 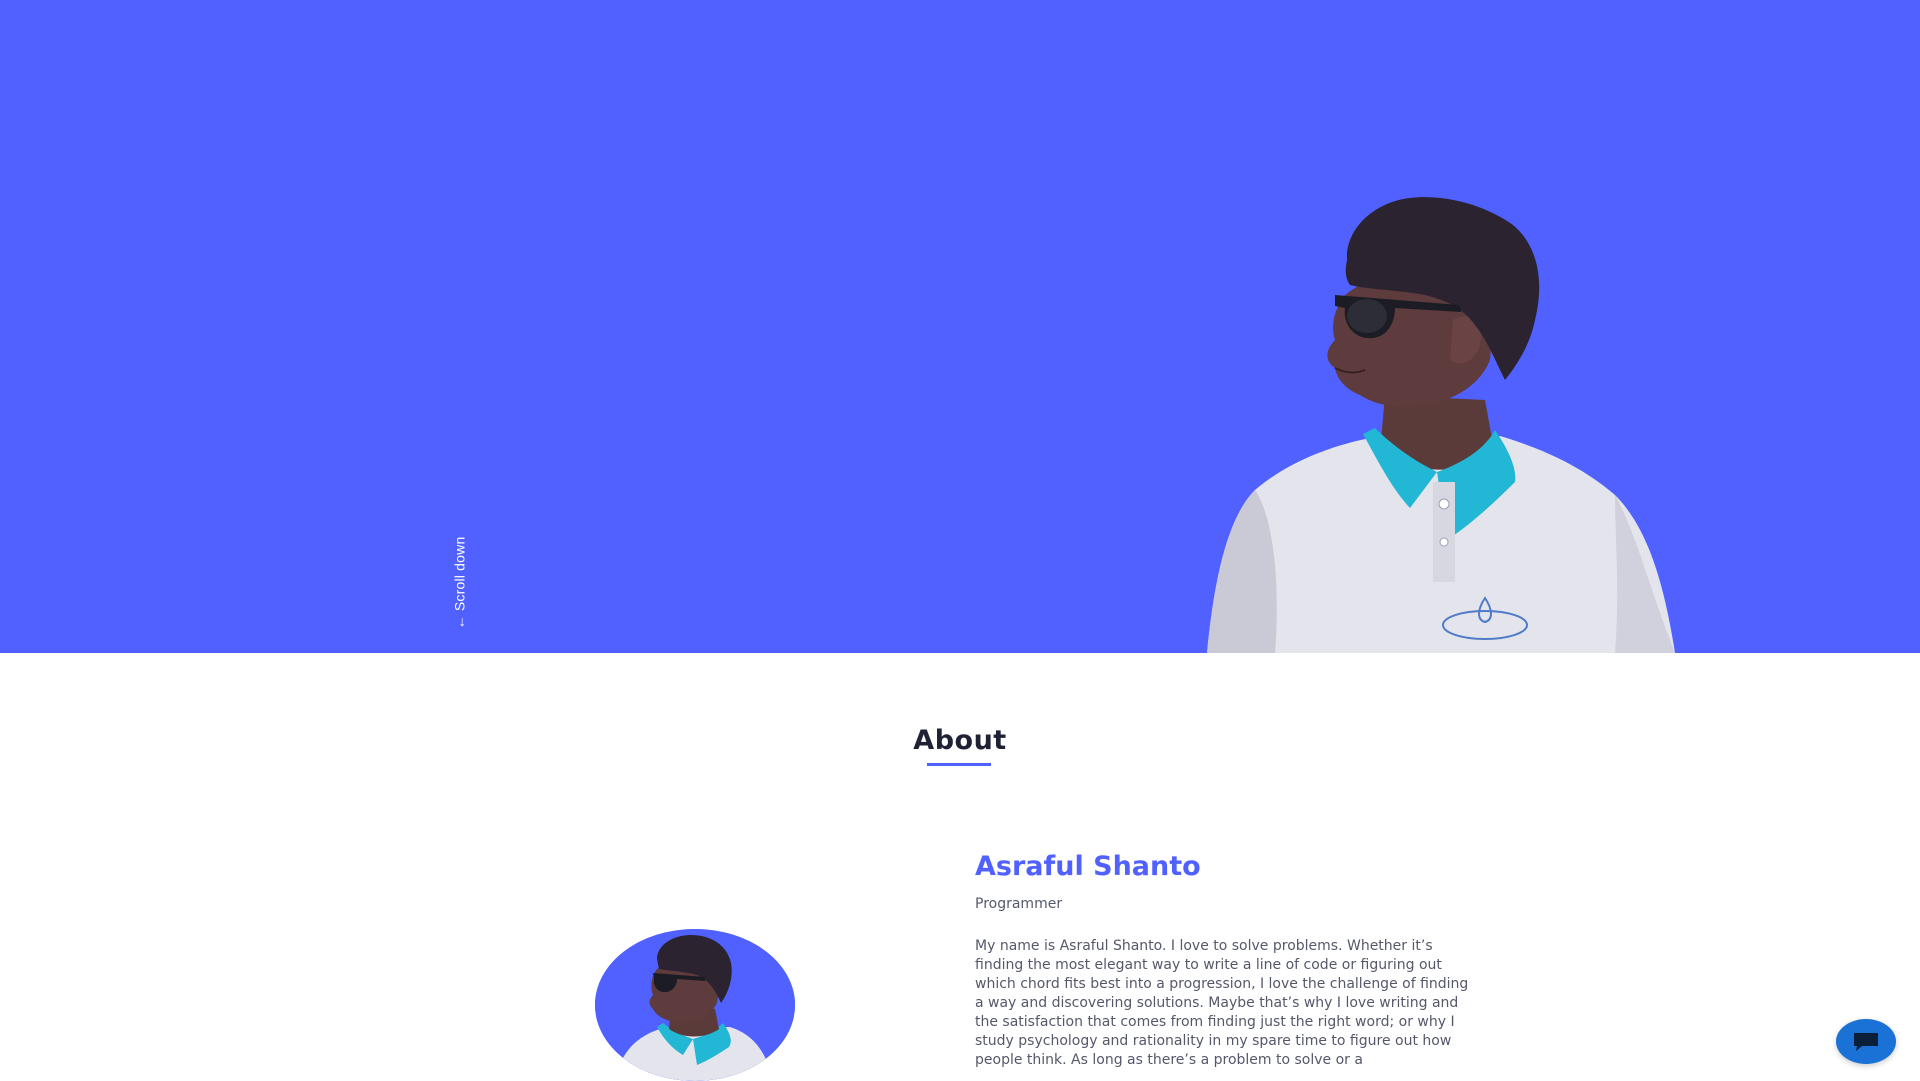 I want to click on scroll-down-link: ← Scroll down, so click(x=459, y=582).